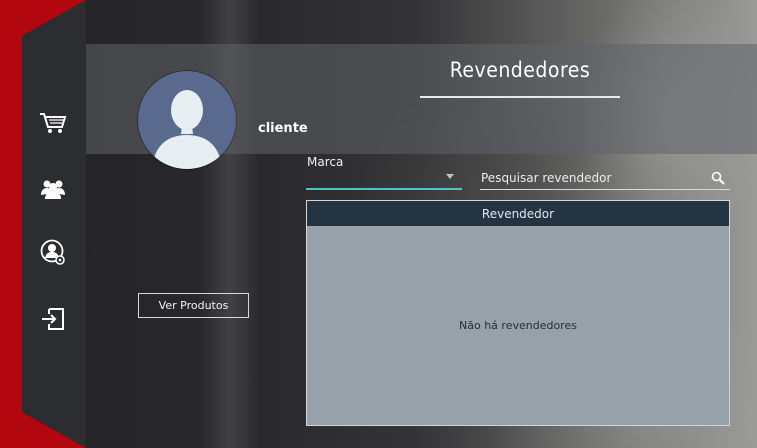 Image resolution: width=757 pixels, height=448 pixels. Describe the element at coordinates (593, 178) in the screenshot. I see `search-input` at that location.